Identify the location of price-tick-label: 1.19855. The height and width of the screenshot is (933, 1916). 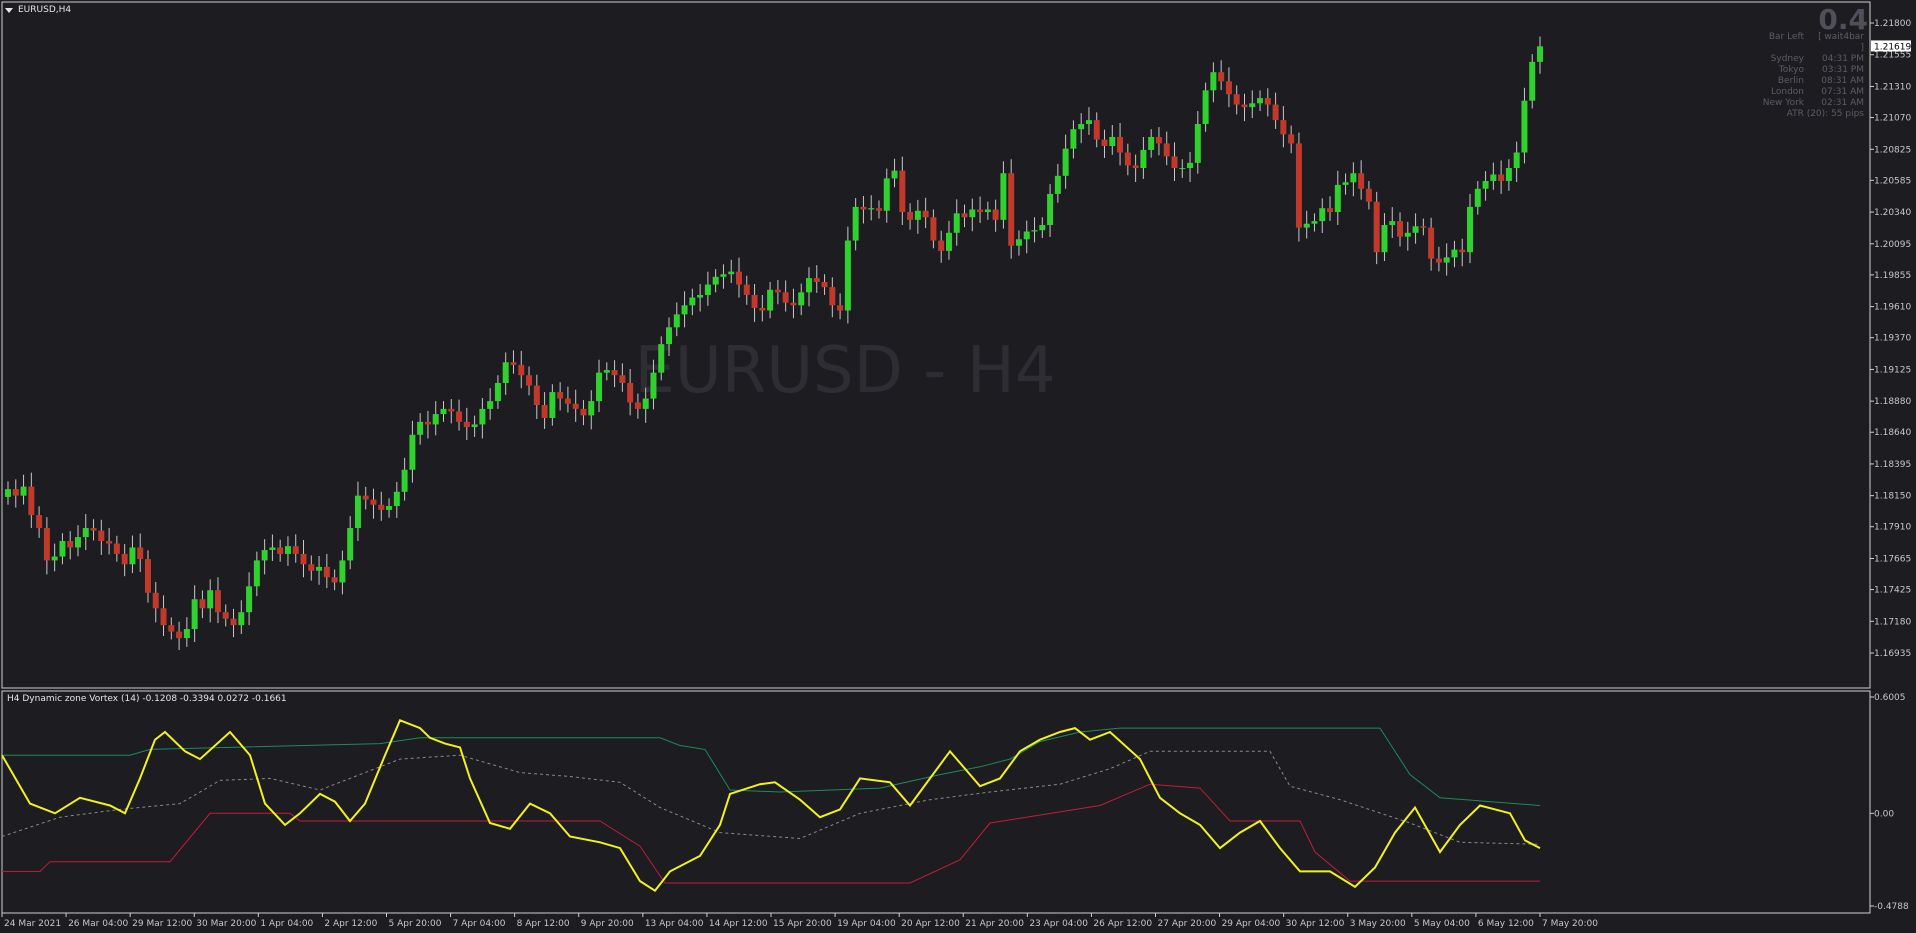
(1892, 276).